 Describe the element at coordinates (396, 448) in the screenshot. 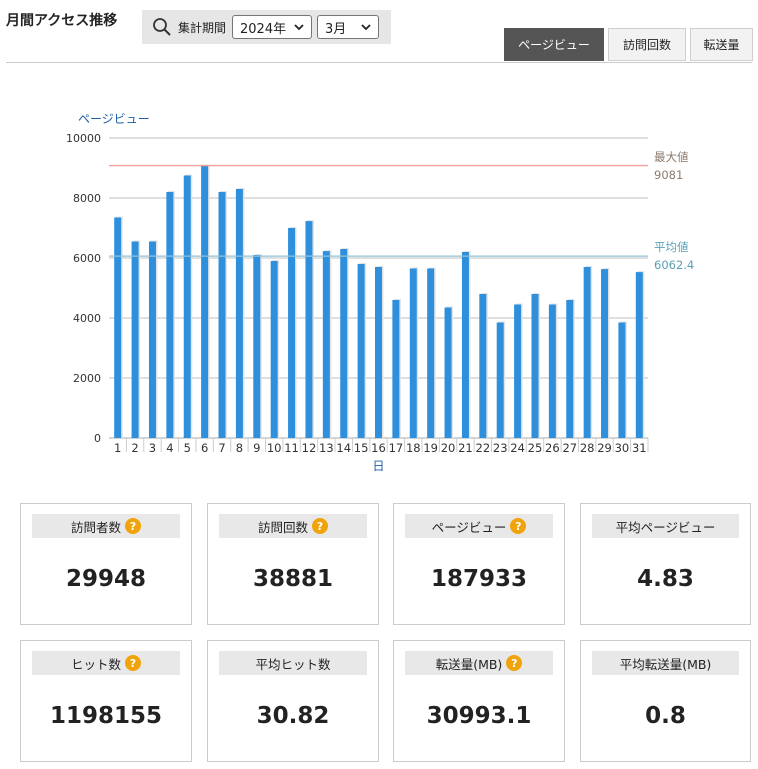

I see `x-tick-label: 17` at that location.